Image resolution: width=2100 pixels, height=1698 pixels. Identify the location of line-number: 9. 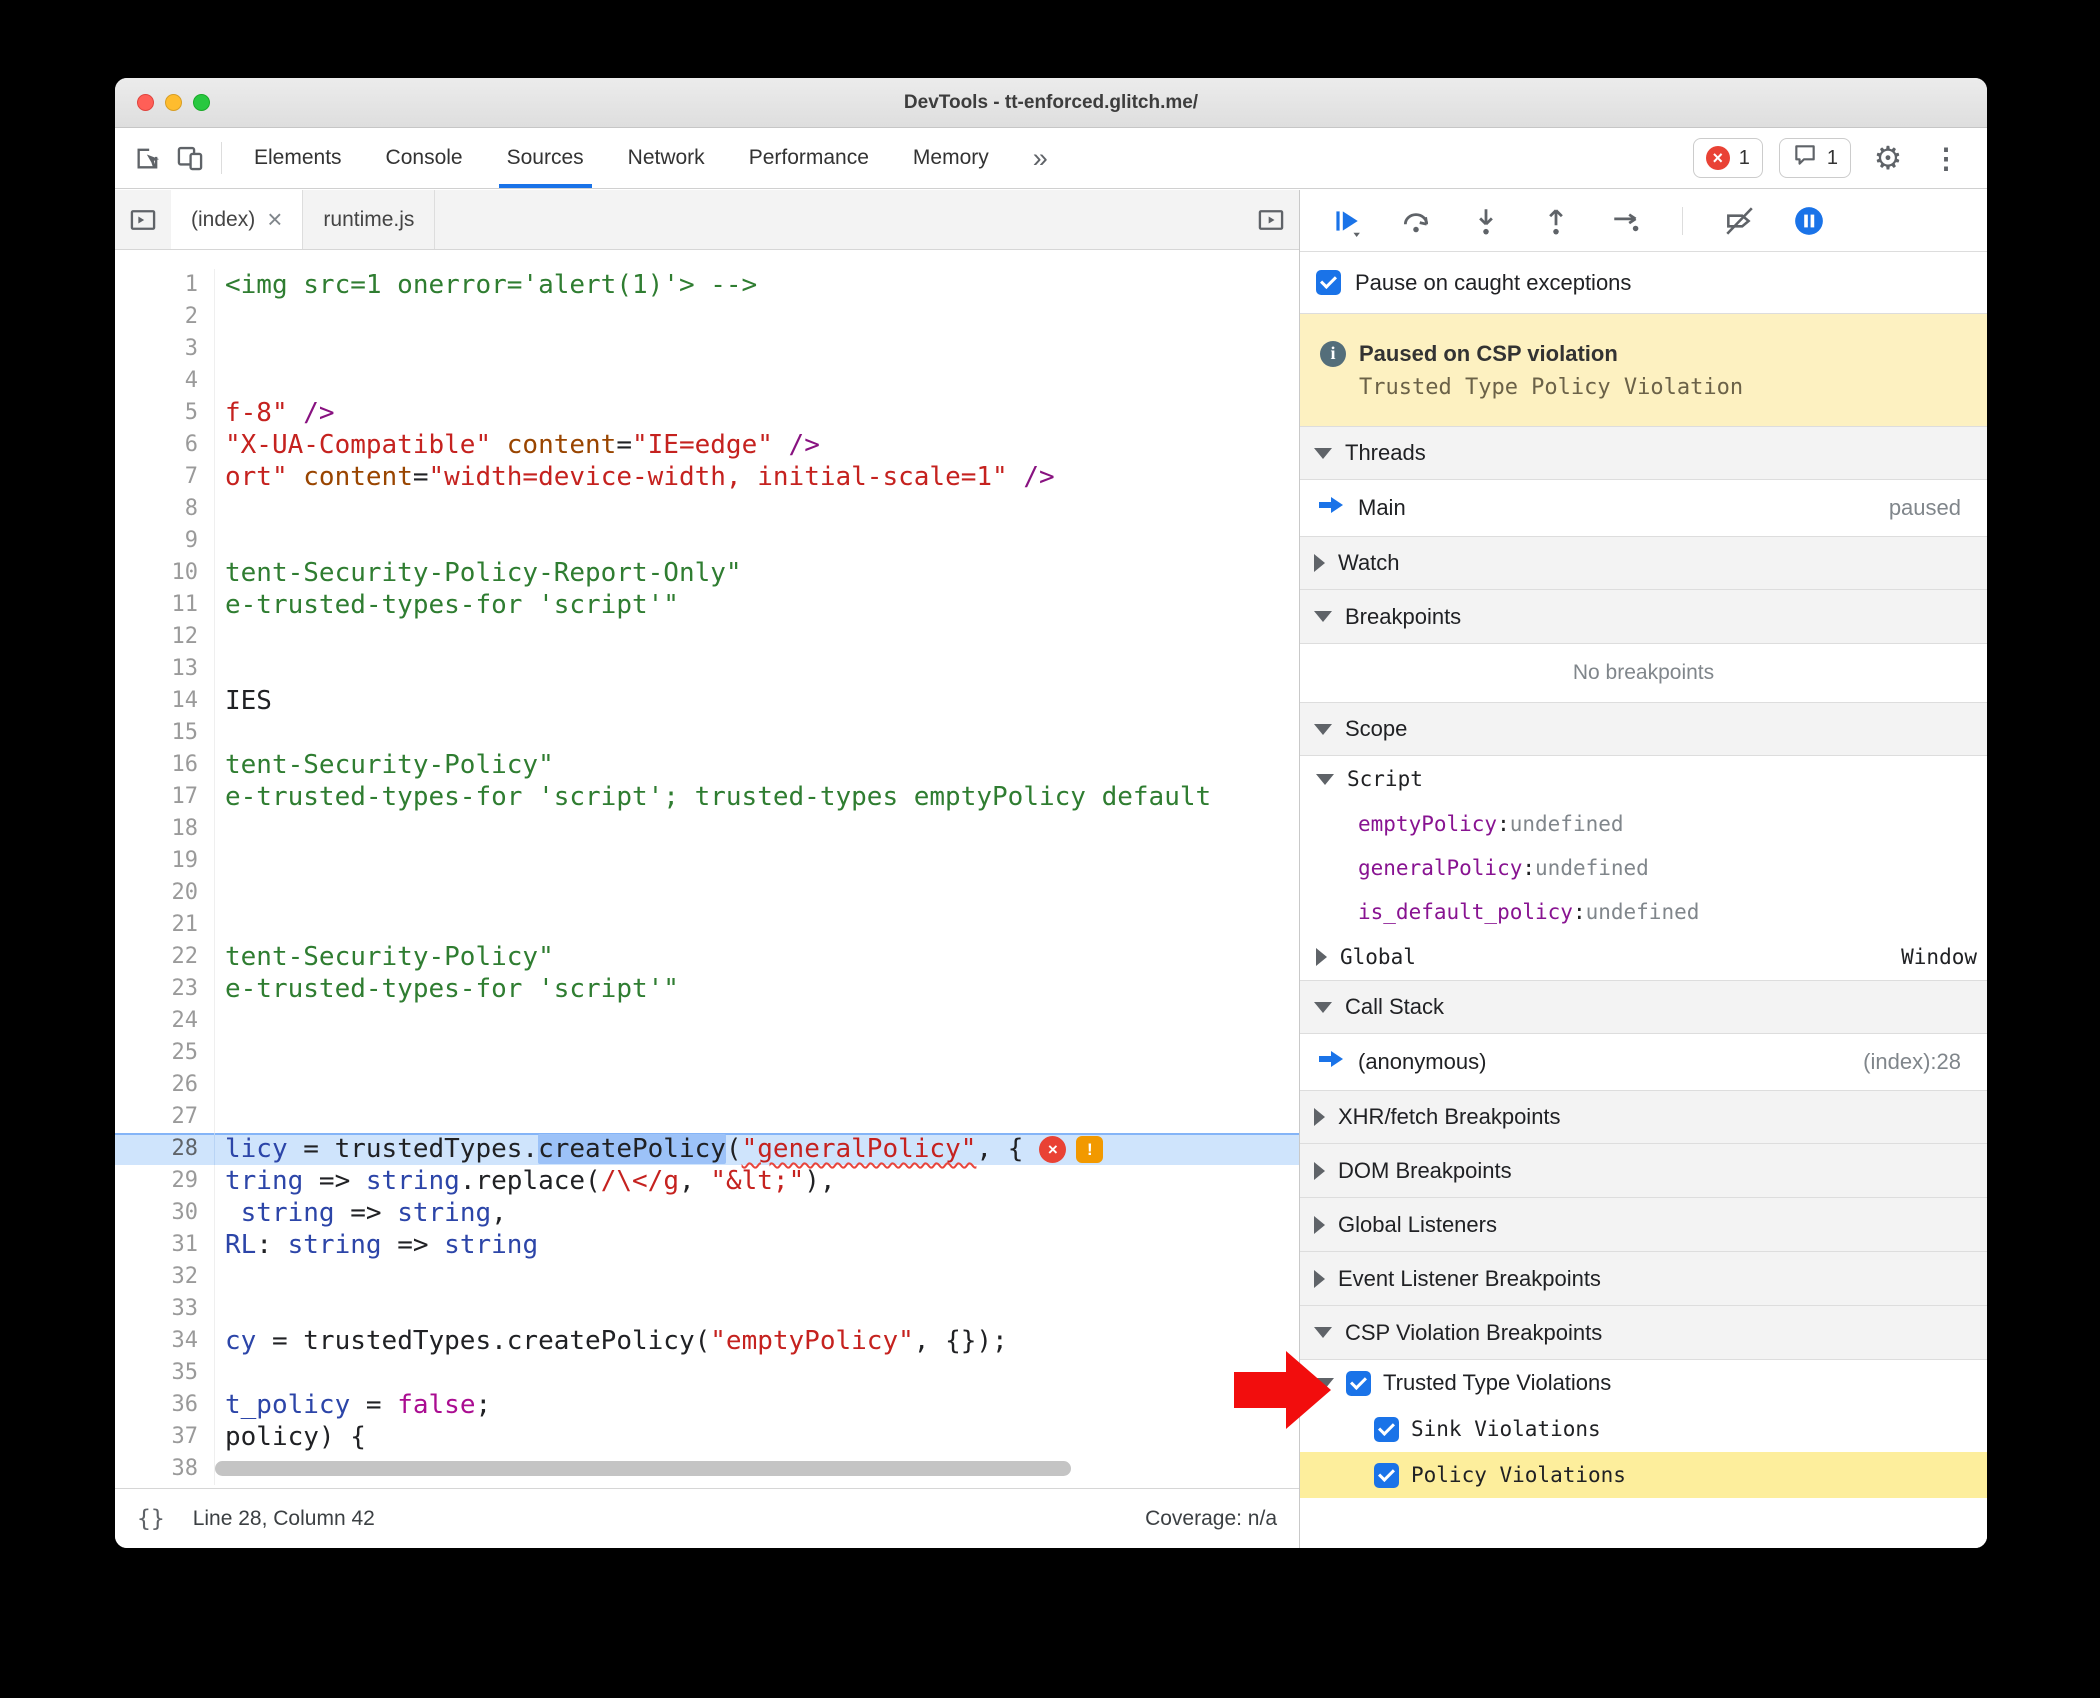
(165, 541).